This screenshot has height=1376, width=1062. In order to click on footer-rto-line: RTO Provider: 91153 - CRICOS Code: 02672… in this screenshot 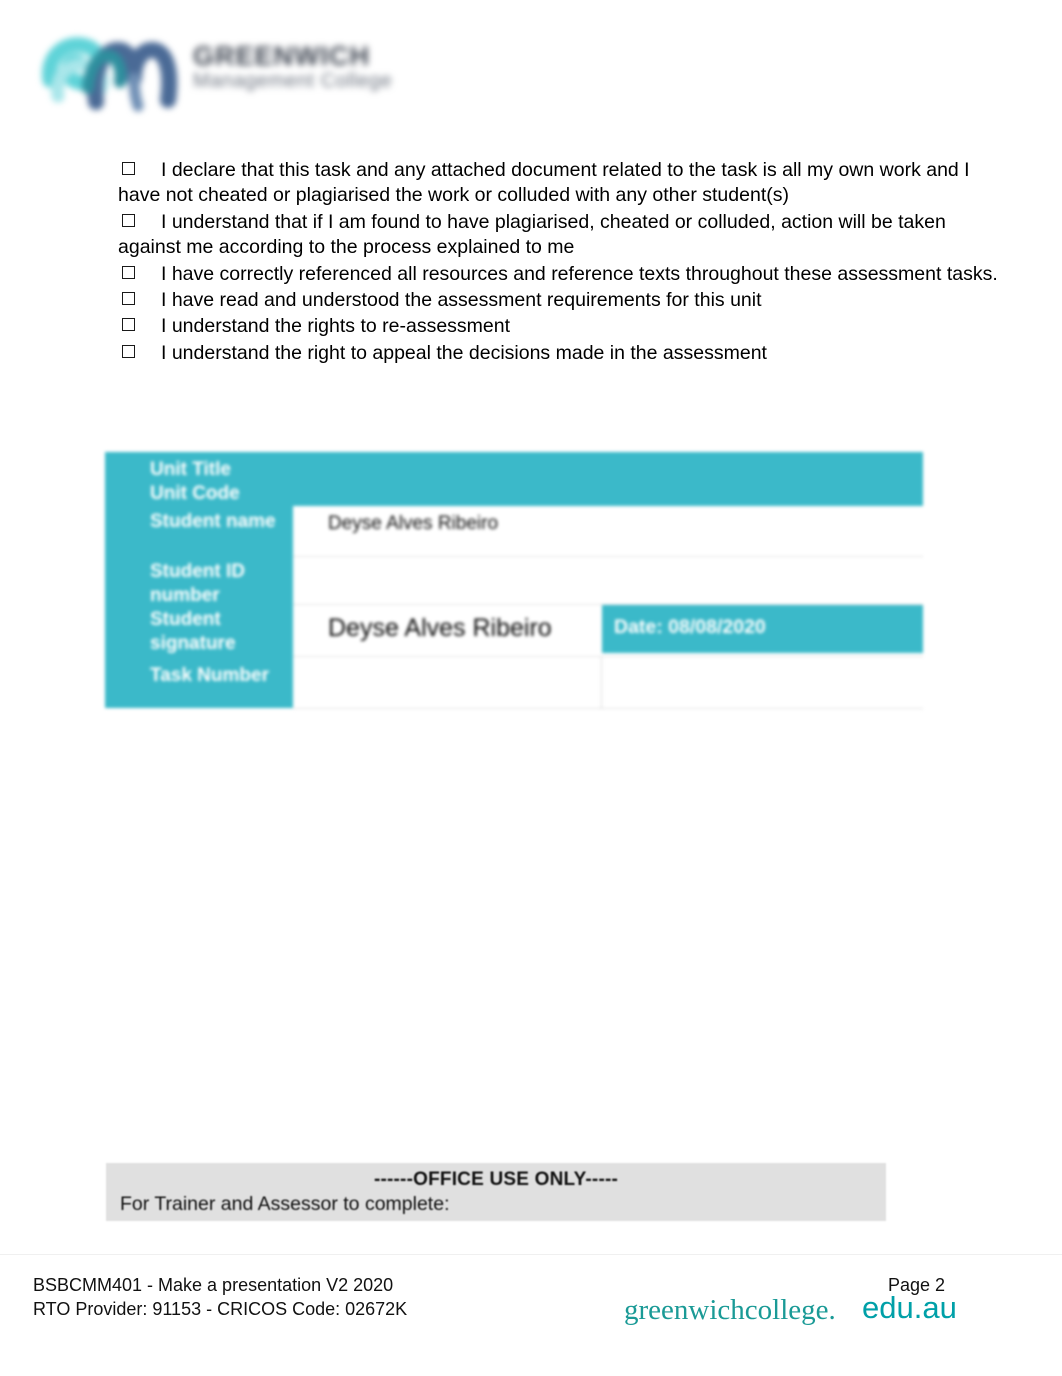, I will do `click(220, 1309)`.